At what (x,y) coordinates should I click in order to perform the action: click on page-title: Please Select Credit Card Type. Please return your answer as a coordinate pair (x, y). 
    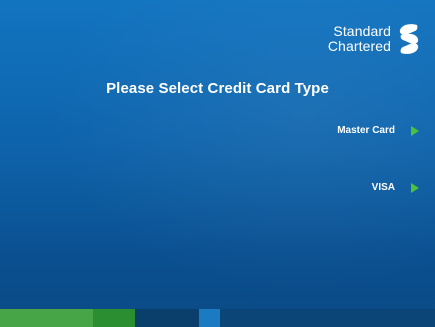
    Looking at the image, I should click on (217, 88).